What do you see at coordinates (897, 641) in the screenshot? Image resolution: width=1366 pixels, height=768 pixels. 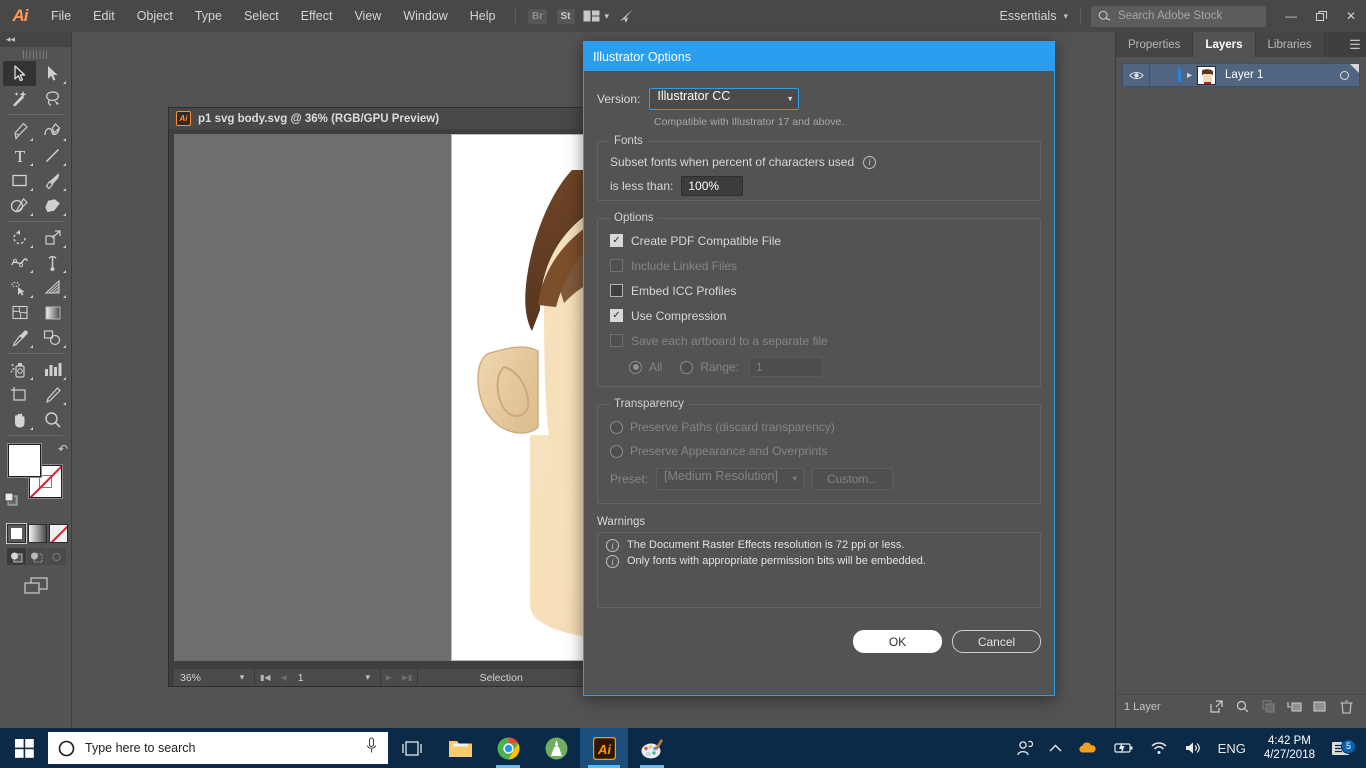 I see `ok-button: OK` at bounding box center [897, 641].